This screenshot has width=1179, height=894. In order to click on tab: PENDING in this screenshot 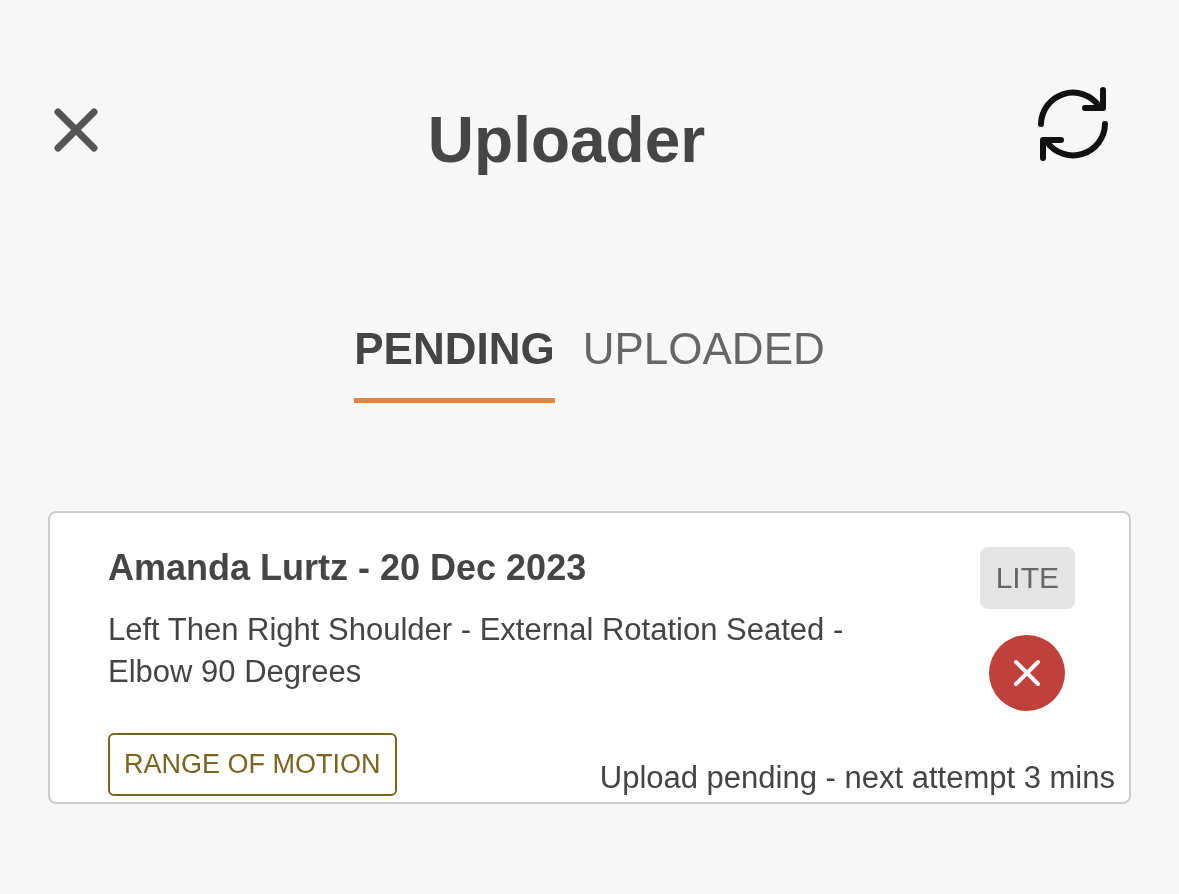, I will do `click(454, 363)`.